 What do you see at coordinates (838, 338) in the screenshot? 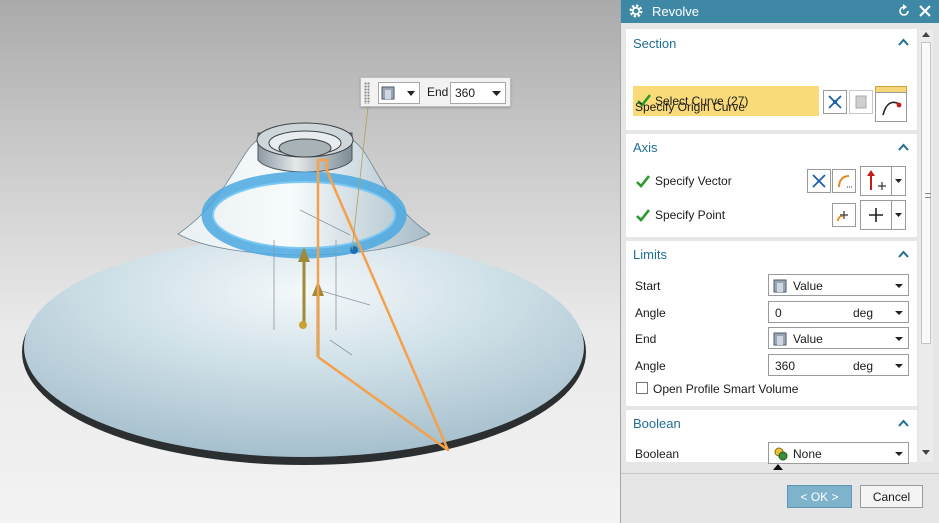
I see `end-type-select: Value` at bounding box center [838, 338].